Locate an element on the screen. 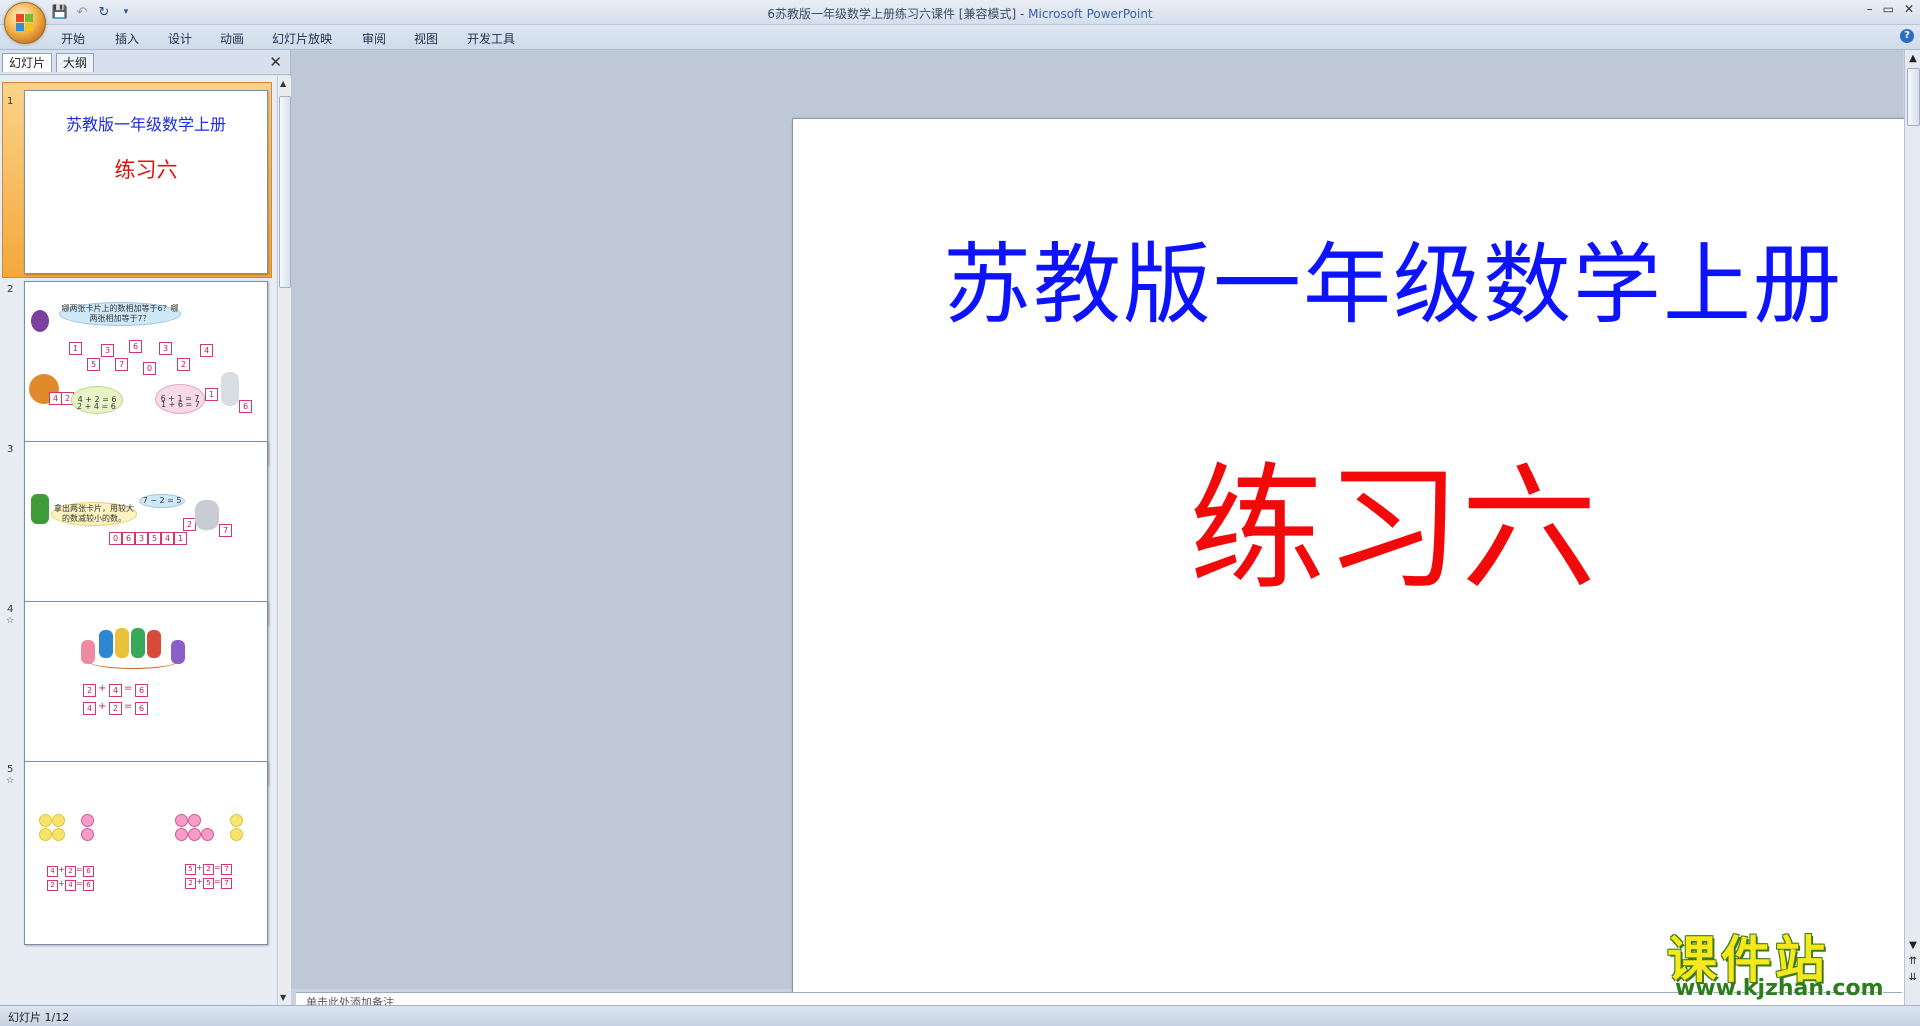 The image size is (1920, 1026). notes-pane: 单击此处添加备注 is located at coordinates (1099, 998).